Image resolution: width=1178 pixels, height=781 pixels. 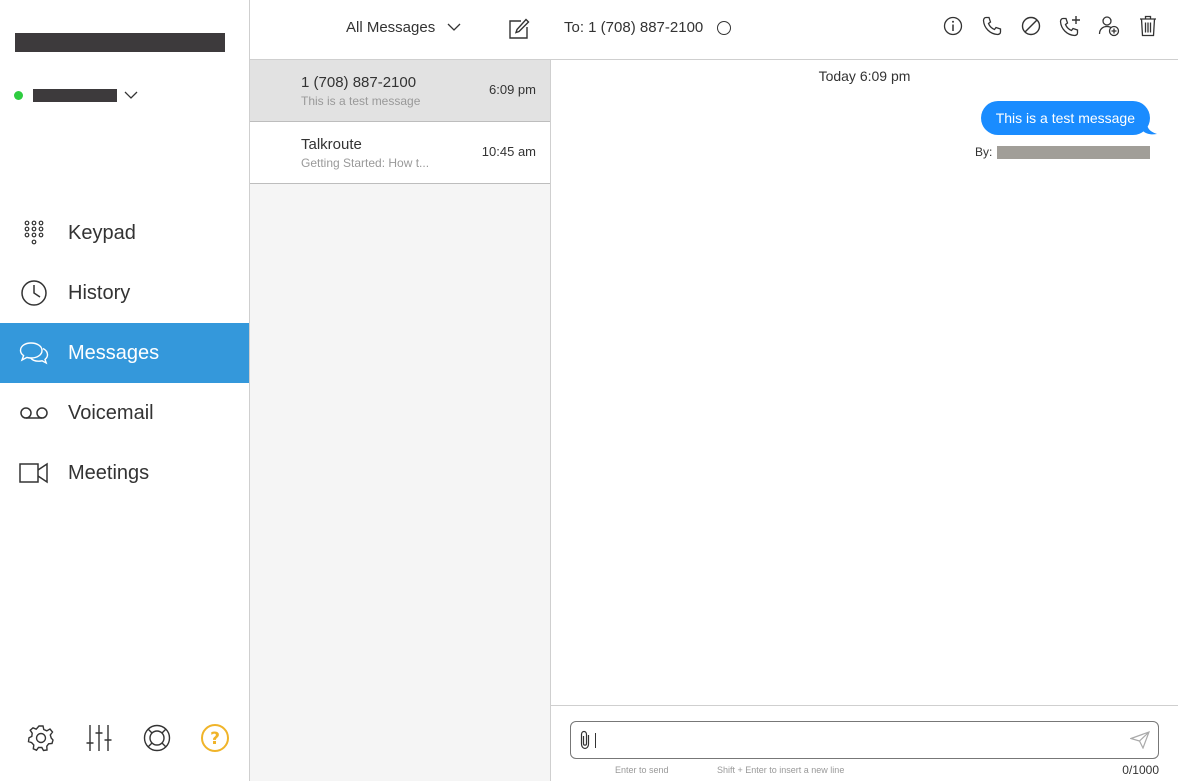 I want to click on day-timestamp: Today 6:09 pm, so click(x=864, y=76).